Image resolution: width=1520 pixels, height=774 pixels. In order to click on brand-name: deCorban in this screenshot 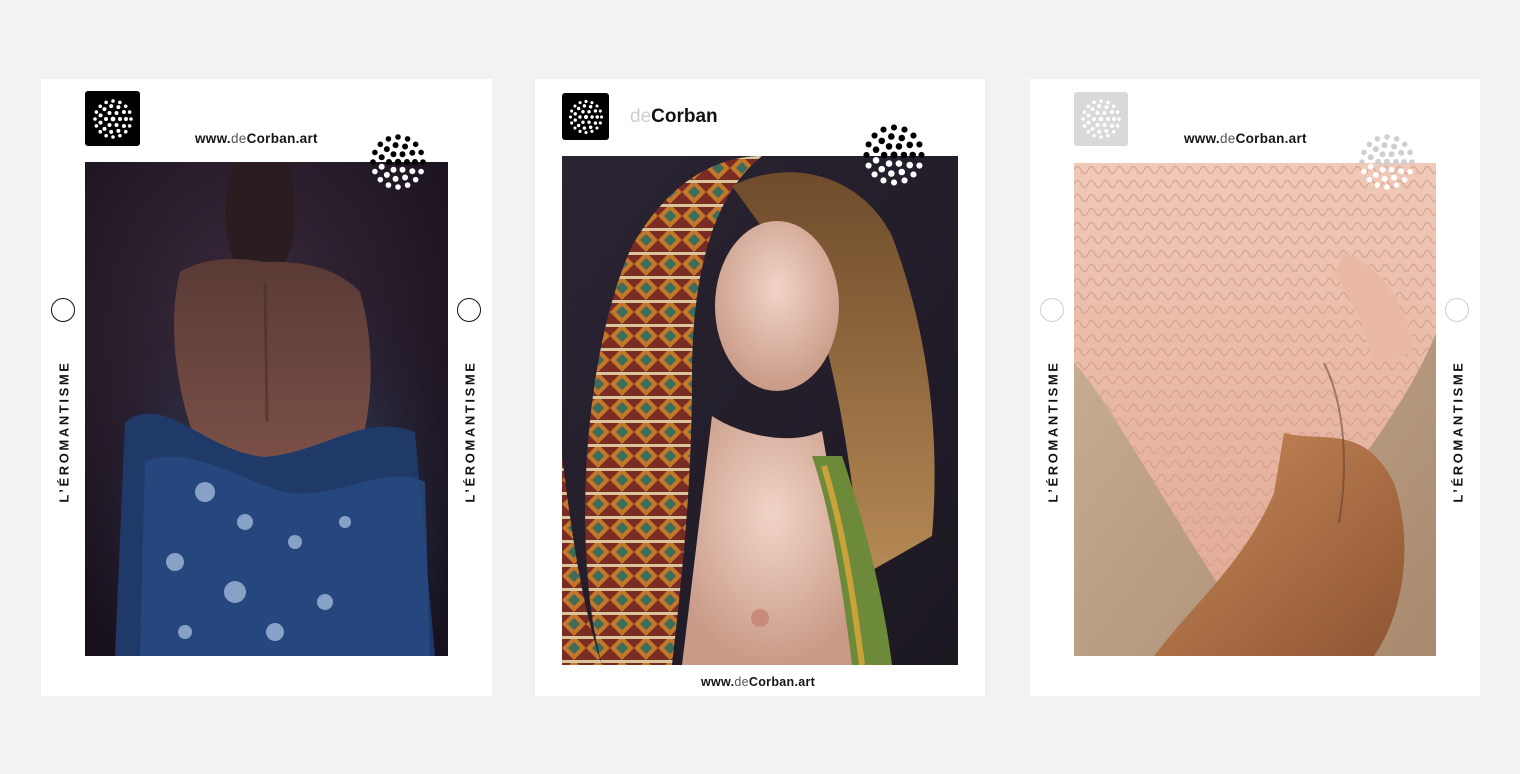, I will do `click(674, 116)`.